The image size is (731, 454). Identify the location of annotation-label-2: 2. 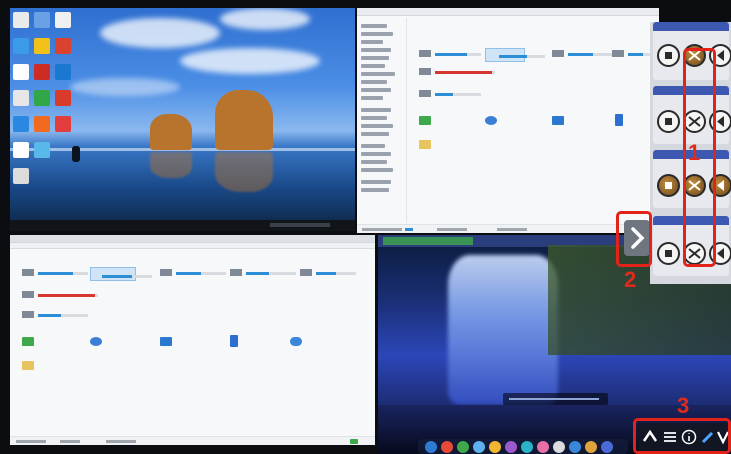
(630, 279).